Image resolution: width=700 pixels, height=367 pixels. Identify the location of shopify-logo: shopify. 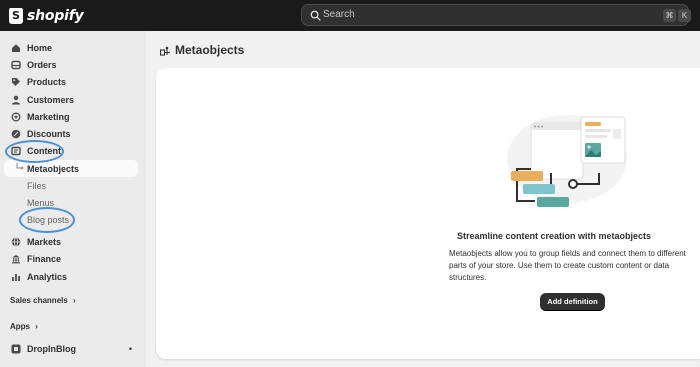
(46, 16).